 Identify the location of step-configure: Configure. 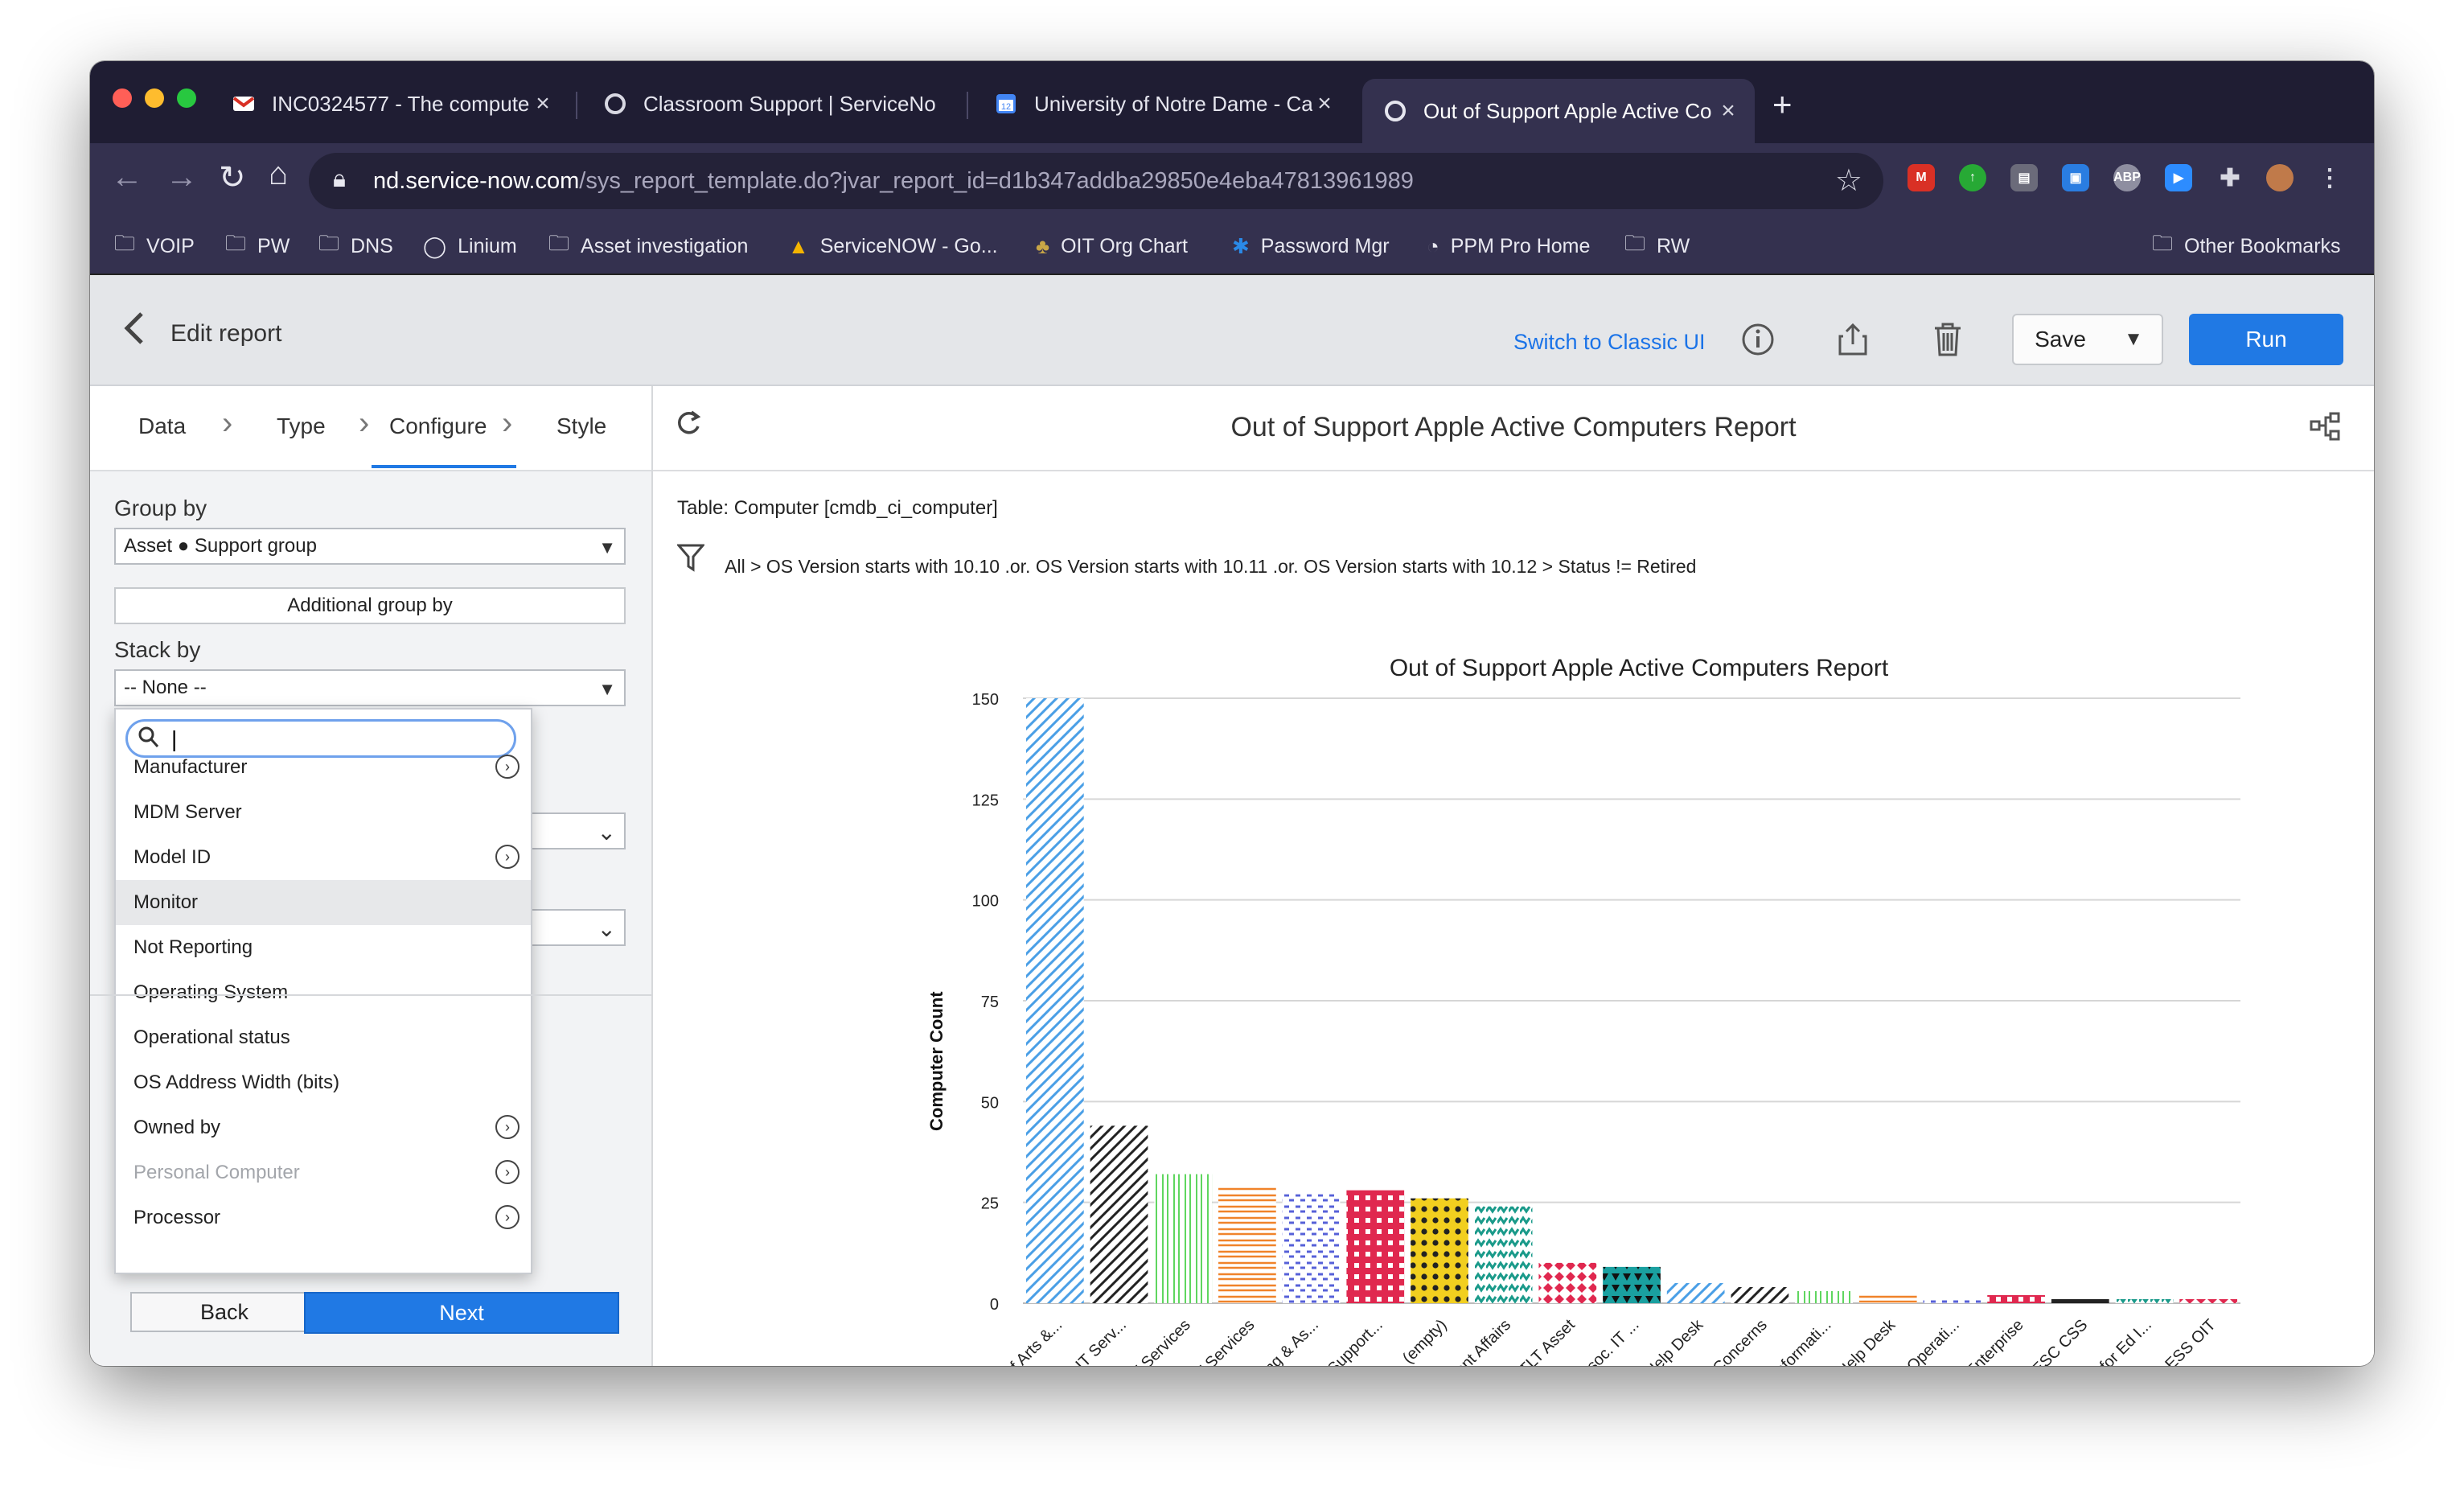
(438, 426).